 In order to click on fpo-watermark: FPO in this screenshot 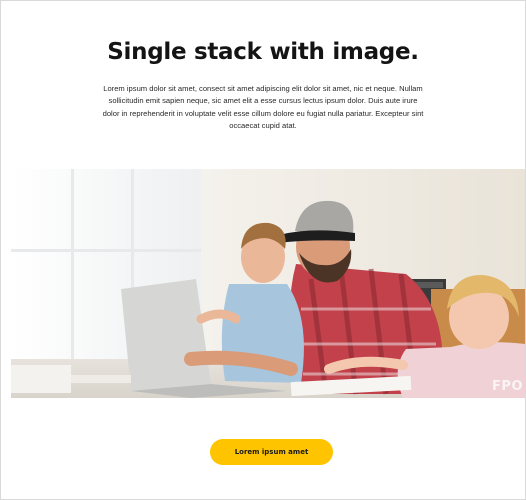, I will do `click(507, 386)`.